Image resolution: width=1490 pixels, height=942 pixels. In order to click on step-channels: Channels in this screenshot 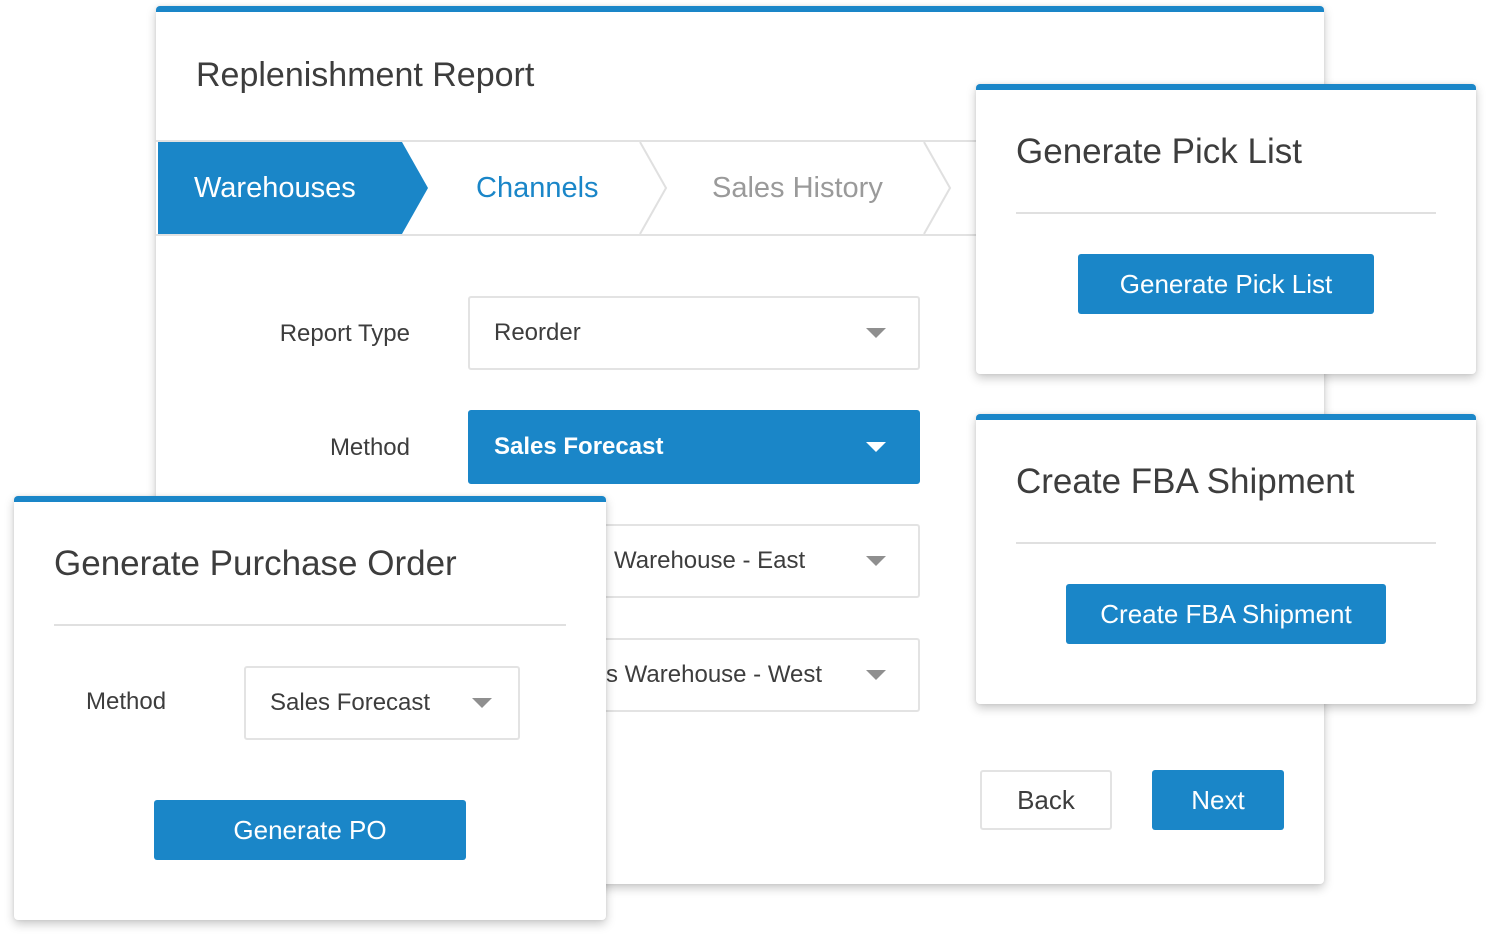, I will do `click(537, 188)`.